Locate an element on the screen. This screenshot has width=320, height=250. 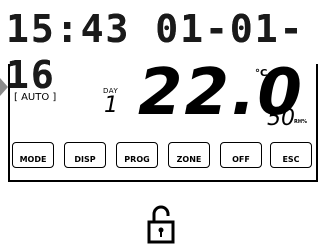
esc-button: ESC is located at coordinates (291, 155).